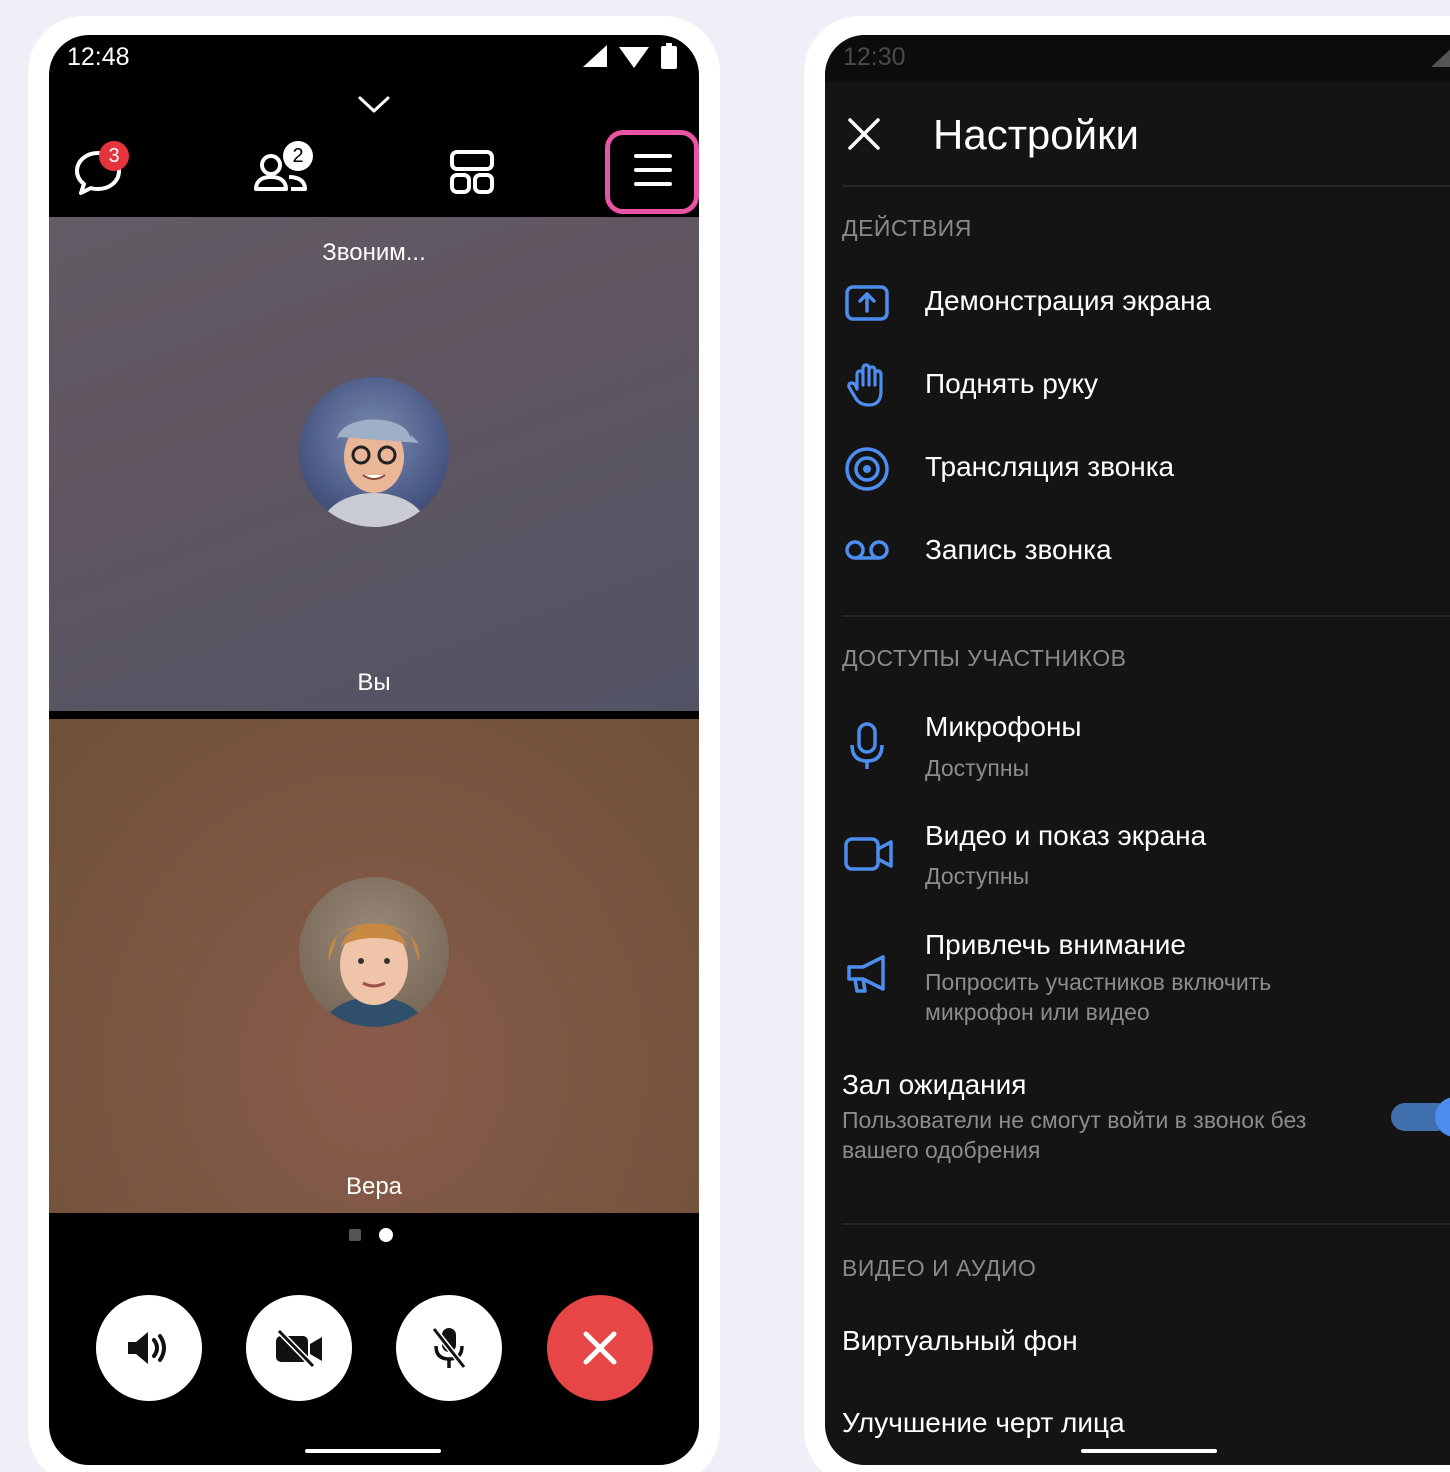 Image resolution: width=1450 pixels, height=1472 pixels. I want to click on microphone-icon, so click(867, 745).